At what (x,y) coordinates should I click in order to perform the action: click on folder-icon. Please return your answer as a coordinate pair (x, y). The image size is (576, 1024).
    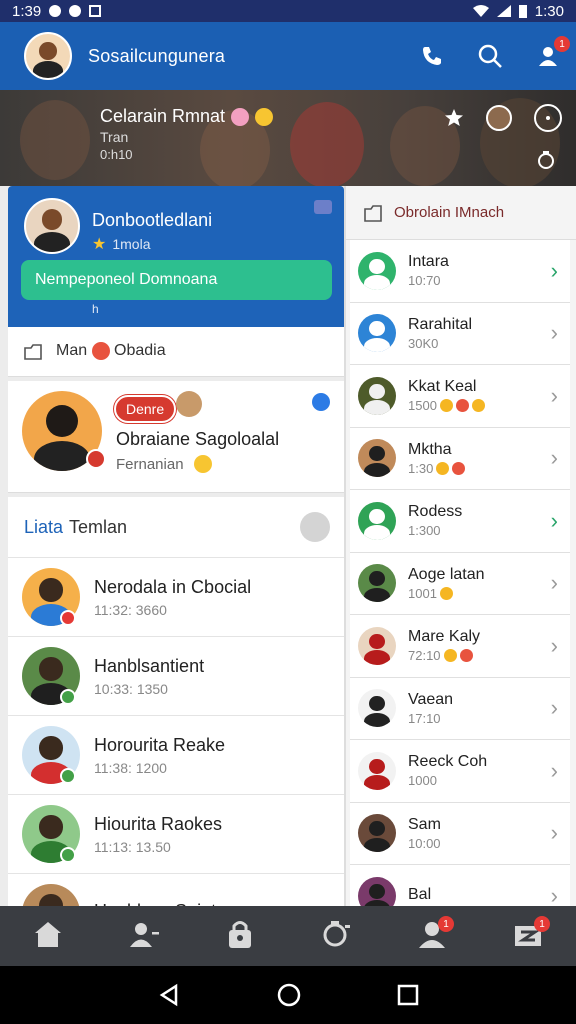
    Looking at the image, I should click on (373, 213).